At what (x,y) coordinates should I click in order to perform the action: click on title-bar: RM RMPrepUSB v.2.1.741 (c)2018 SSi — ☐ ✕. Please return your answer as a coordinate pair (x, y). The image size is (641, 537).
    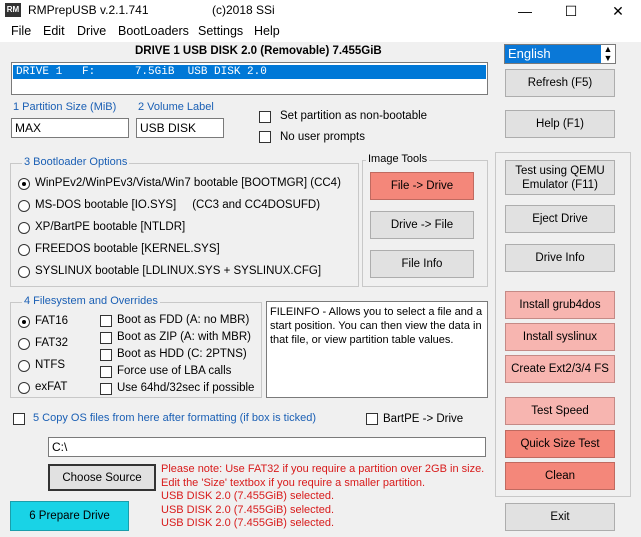
    Looking at the image, I should click on (320, 11).